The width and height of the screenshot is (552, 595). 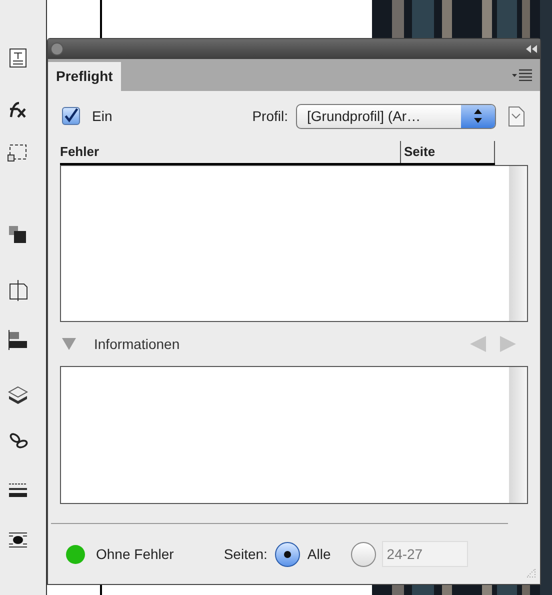 I want to click on profile-label: Profil:, so click(x=270, y=116).